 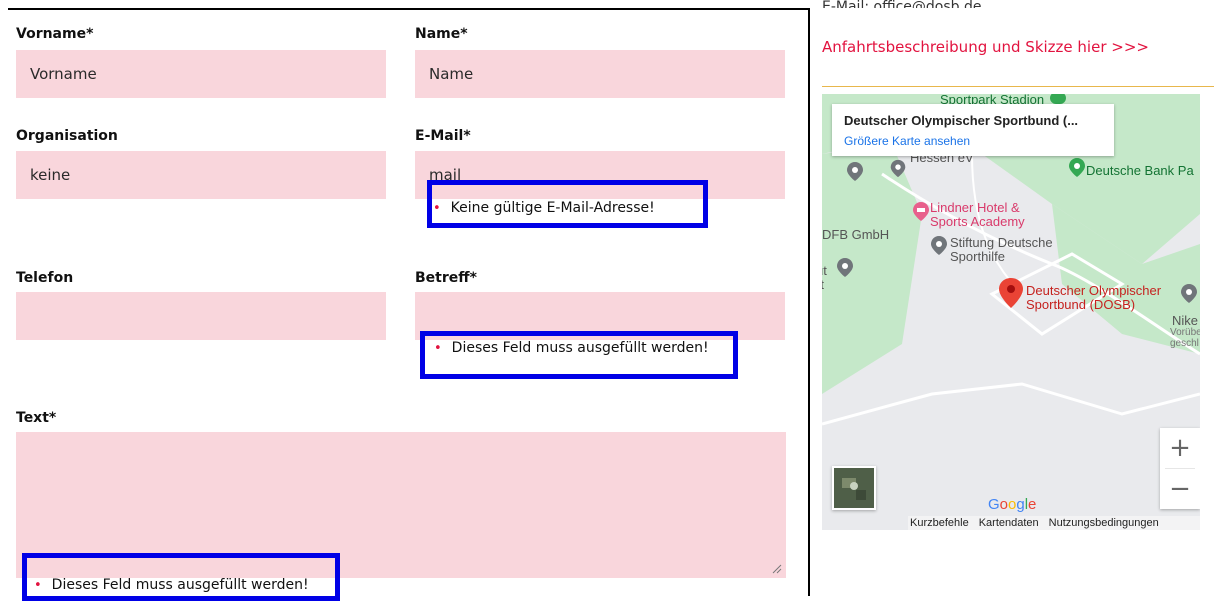 I want to click on shop-pin-icon, so click(x=1189, y=293).